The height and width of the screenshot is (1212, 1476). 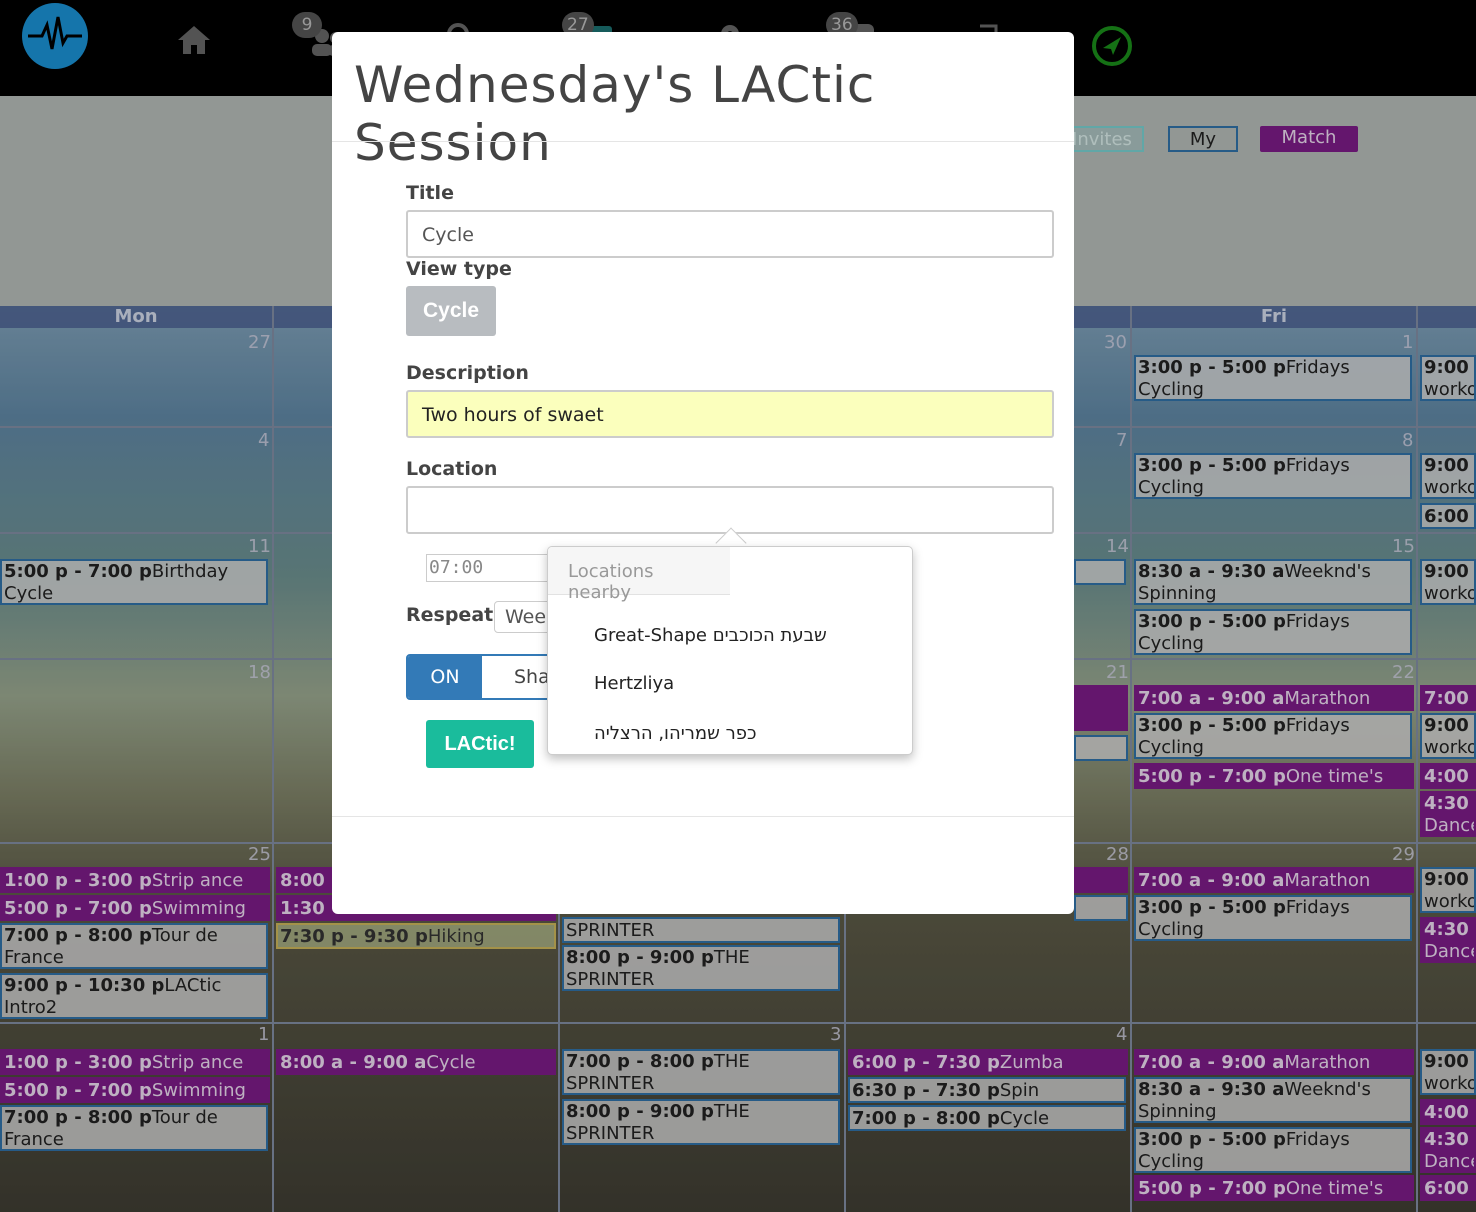 What do you see at coordinates (480, 744) in the screenshot?
I see `lactic-submit-button: LACtic!` at bounding box center [480, 744].